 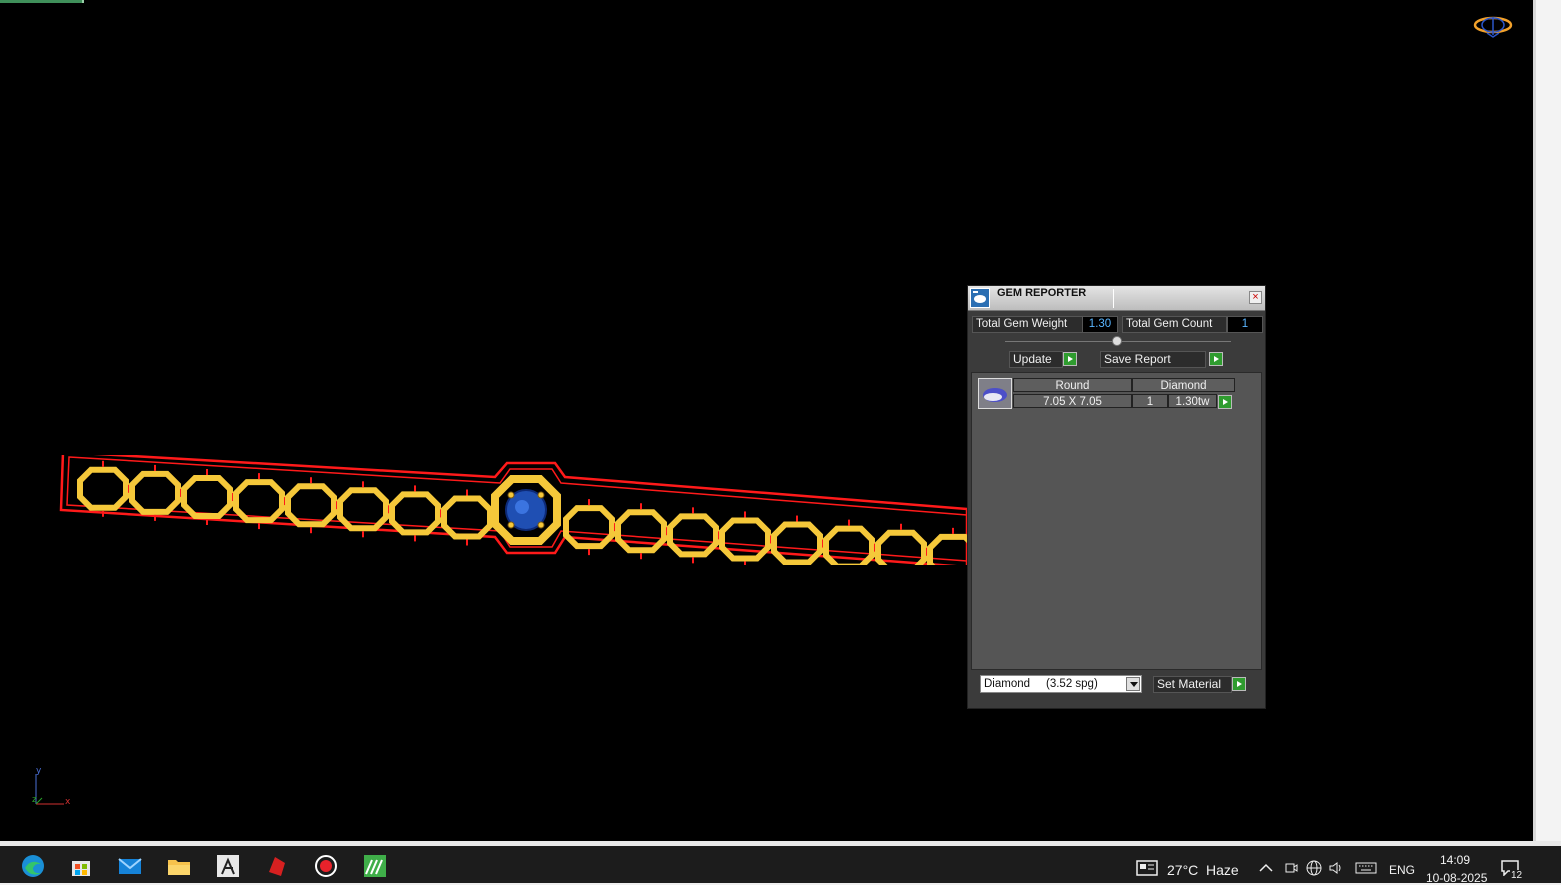 I want to click on total-gem-weight-value: 1.30, so click(x=1100, y=324).